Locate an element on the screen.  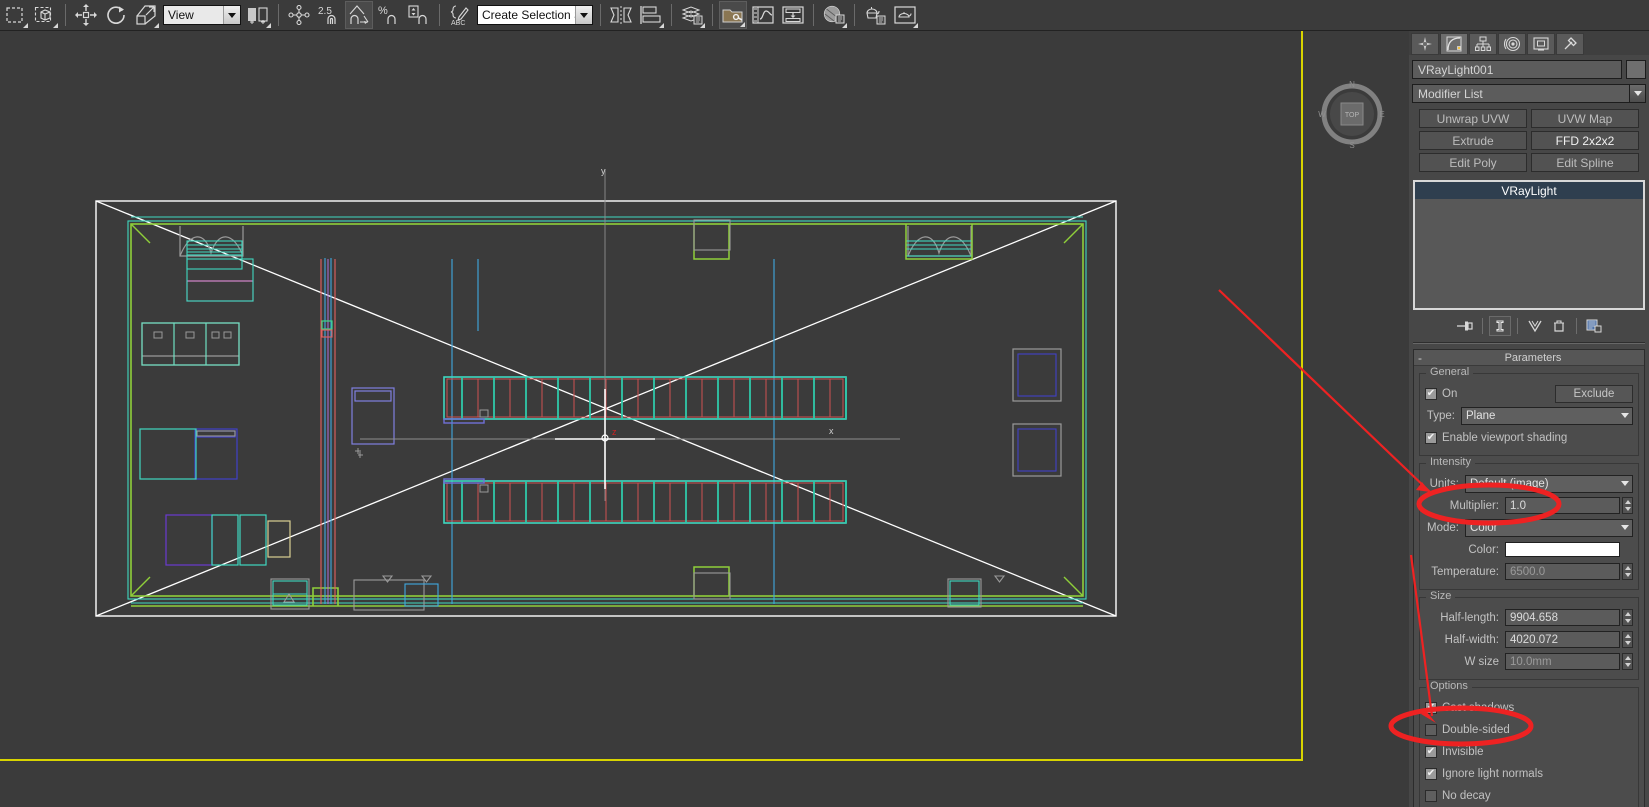
modifier-button-extrude: Extrude is located at coordinates (1473, 140).